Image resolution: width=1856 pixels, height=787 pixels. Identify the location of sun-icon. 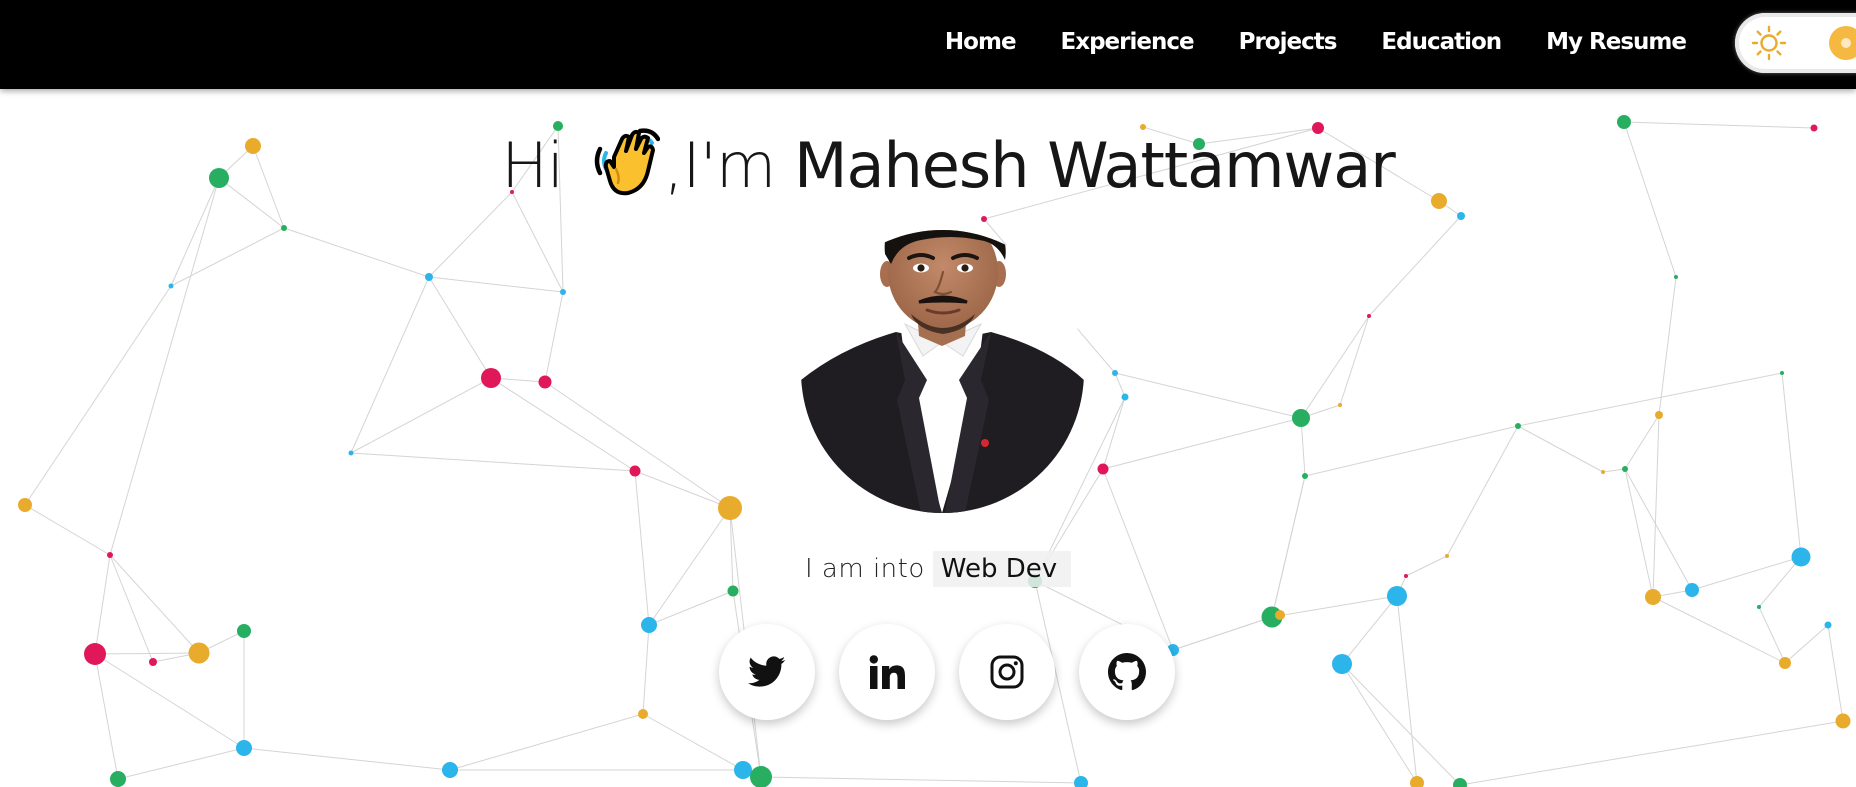
(1769, 43).